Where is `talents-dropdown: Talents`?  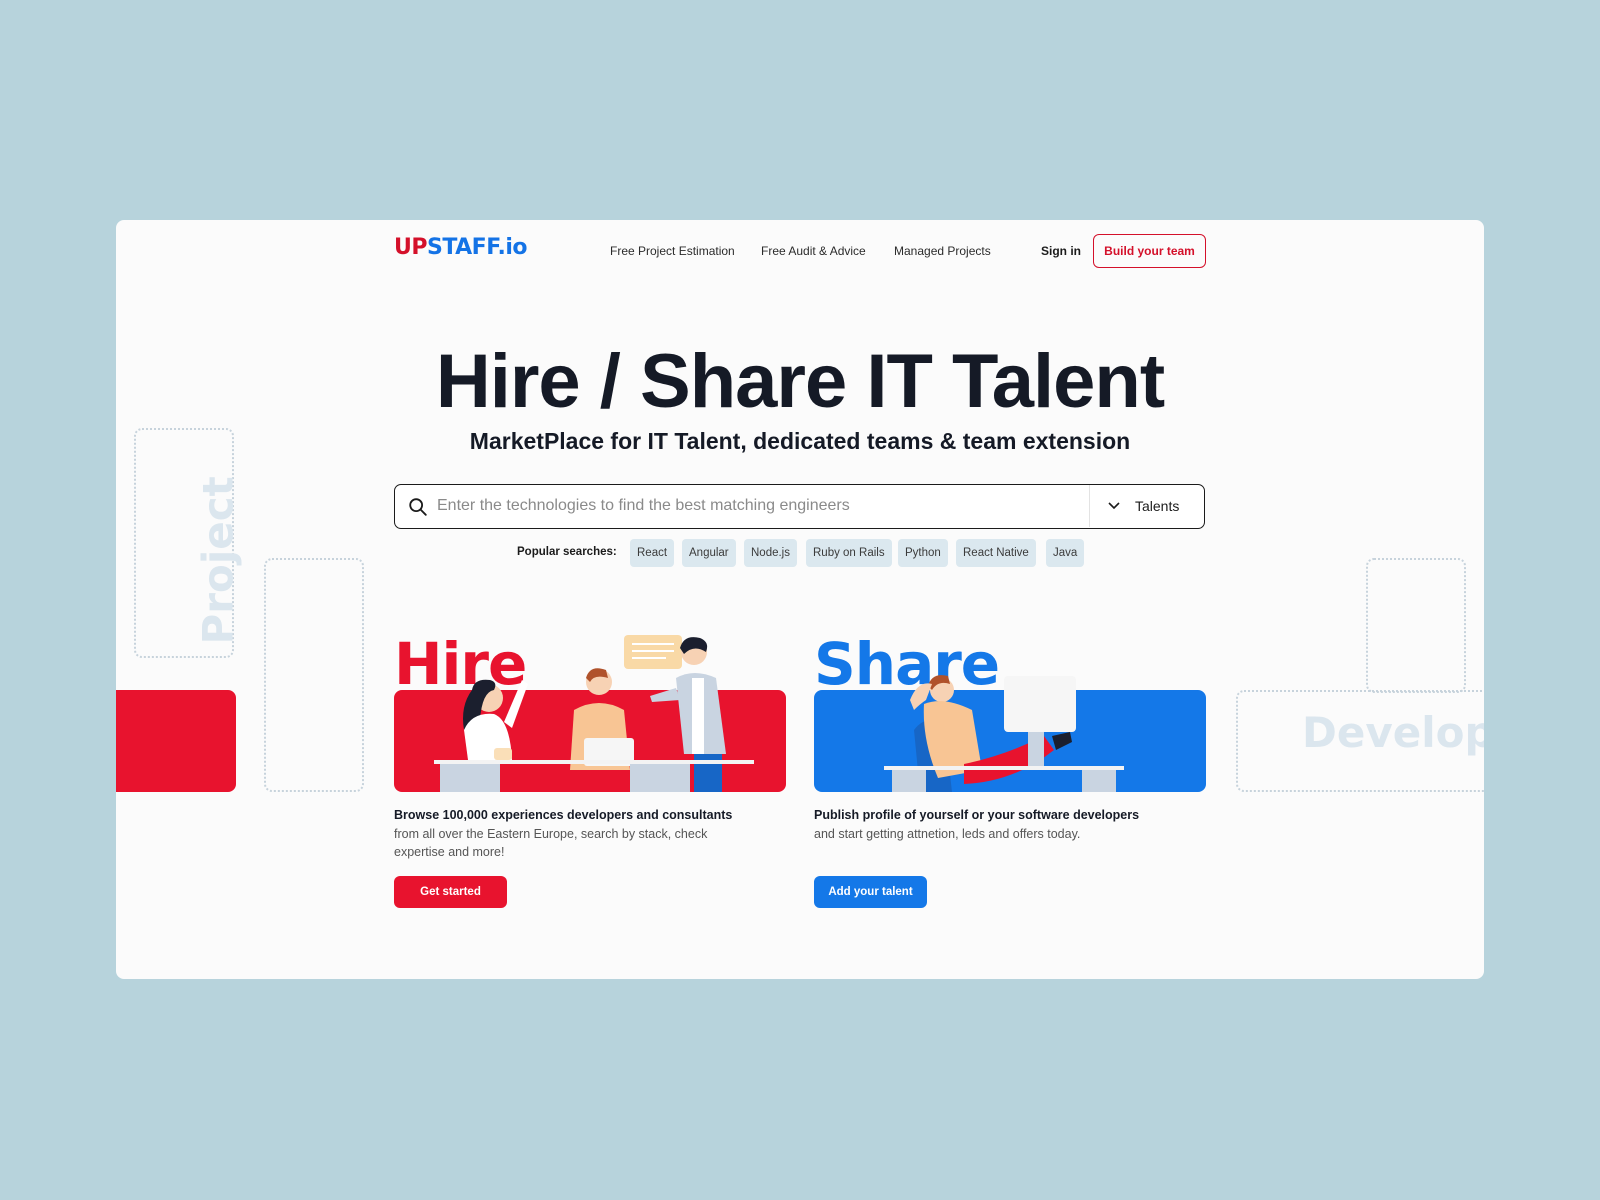
talents-dropdown: Talents is located at coordinates (1147, 506).